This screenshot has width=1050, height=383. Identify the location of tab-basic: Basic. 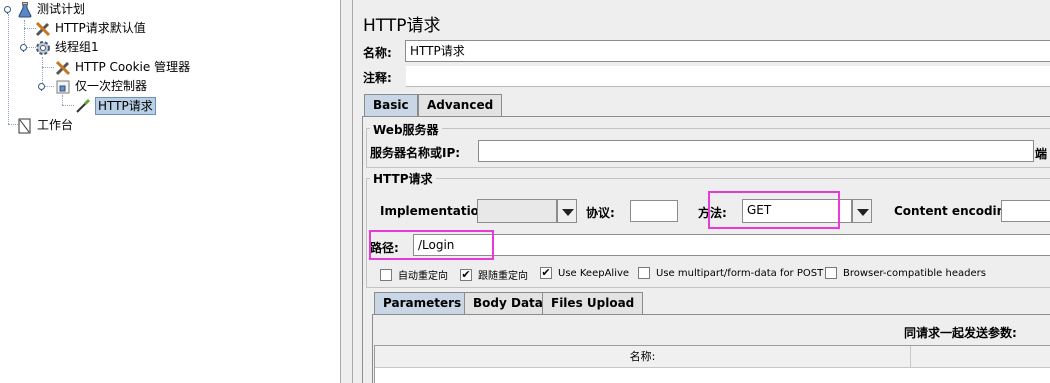
(391, 105).